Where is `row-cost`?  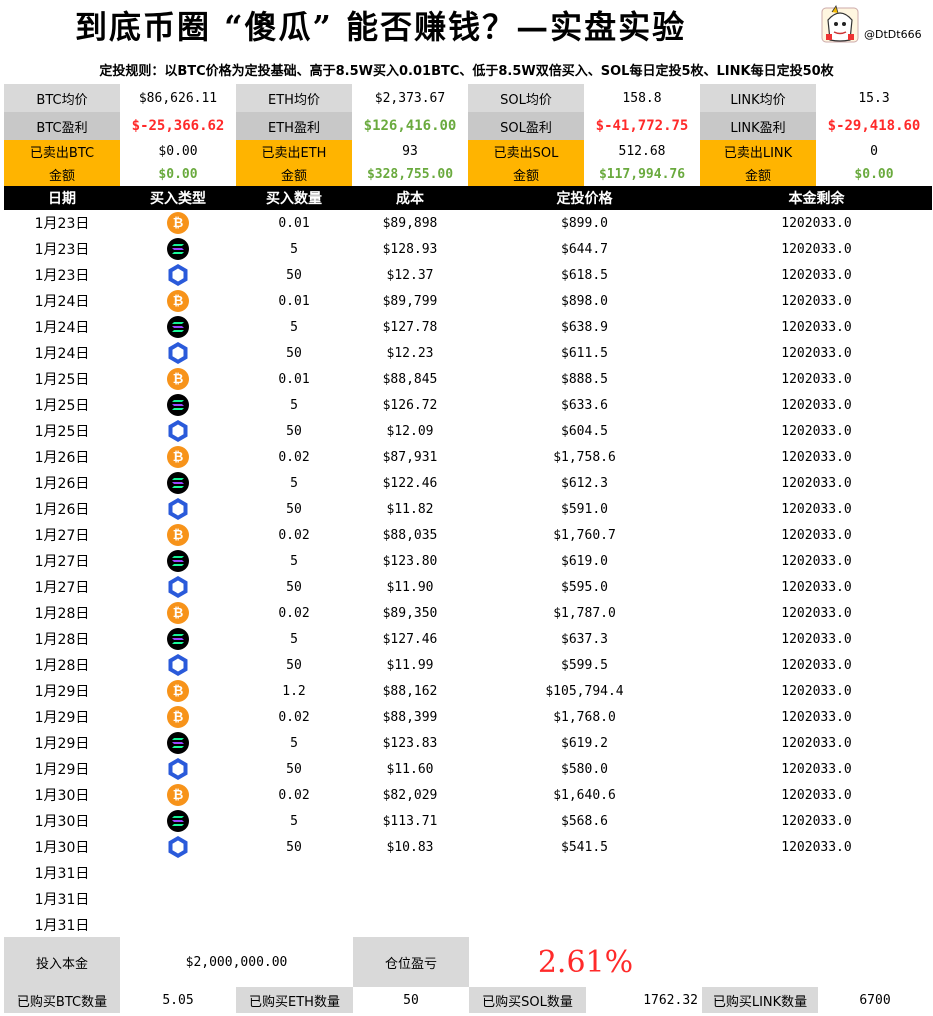 row-cost is located at coordinates (410, 899).